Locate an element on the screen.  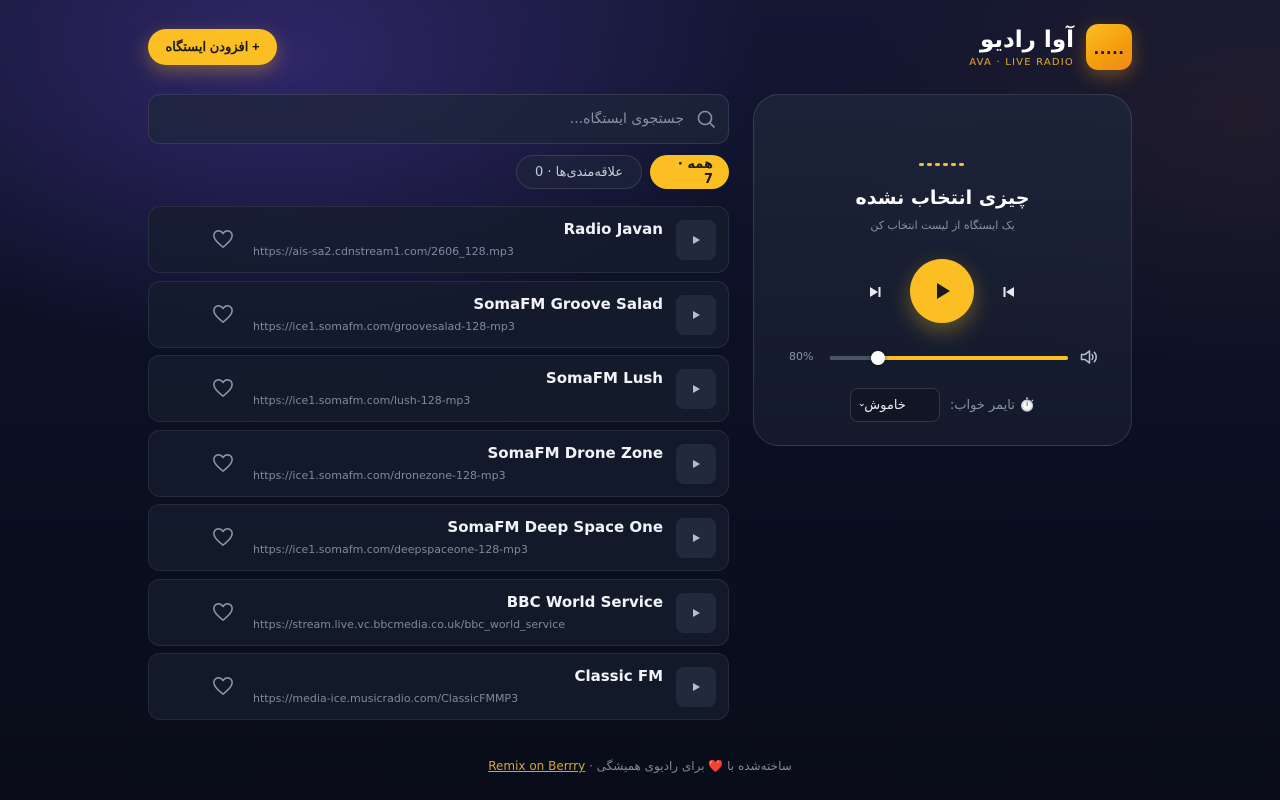
app-title: آوا رادیو is located at coordinates (1026, 40).